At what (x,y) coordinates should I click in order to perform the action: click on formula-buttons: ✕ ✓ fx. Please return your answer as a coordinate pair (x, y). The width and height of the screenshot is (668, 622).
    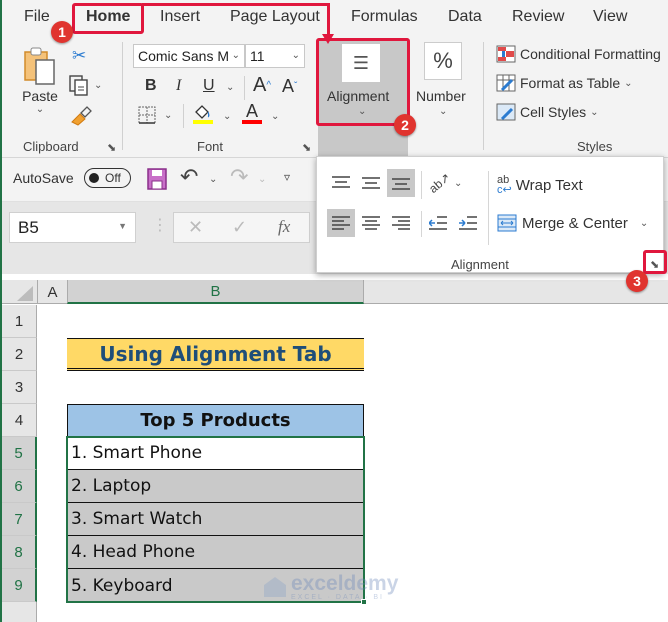
    Looking at the image, I should click on (241, 227).